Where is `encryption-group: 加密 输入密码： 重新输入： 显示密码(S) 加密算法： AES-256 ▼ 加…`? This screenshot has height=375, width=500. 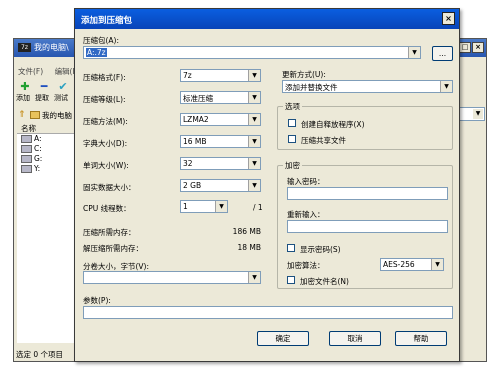
encryption-group: 加密 输入密码： 重新输入： 显示密码(S) 加密算法： AES-256 ▼ 加… is located at coordinates (365, 224).